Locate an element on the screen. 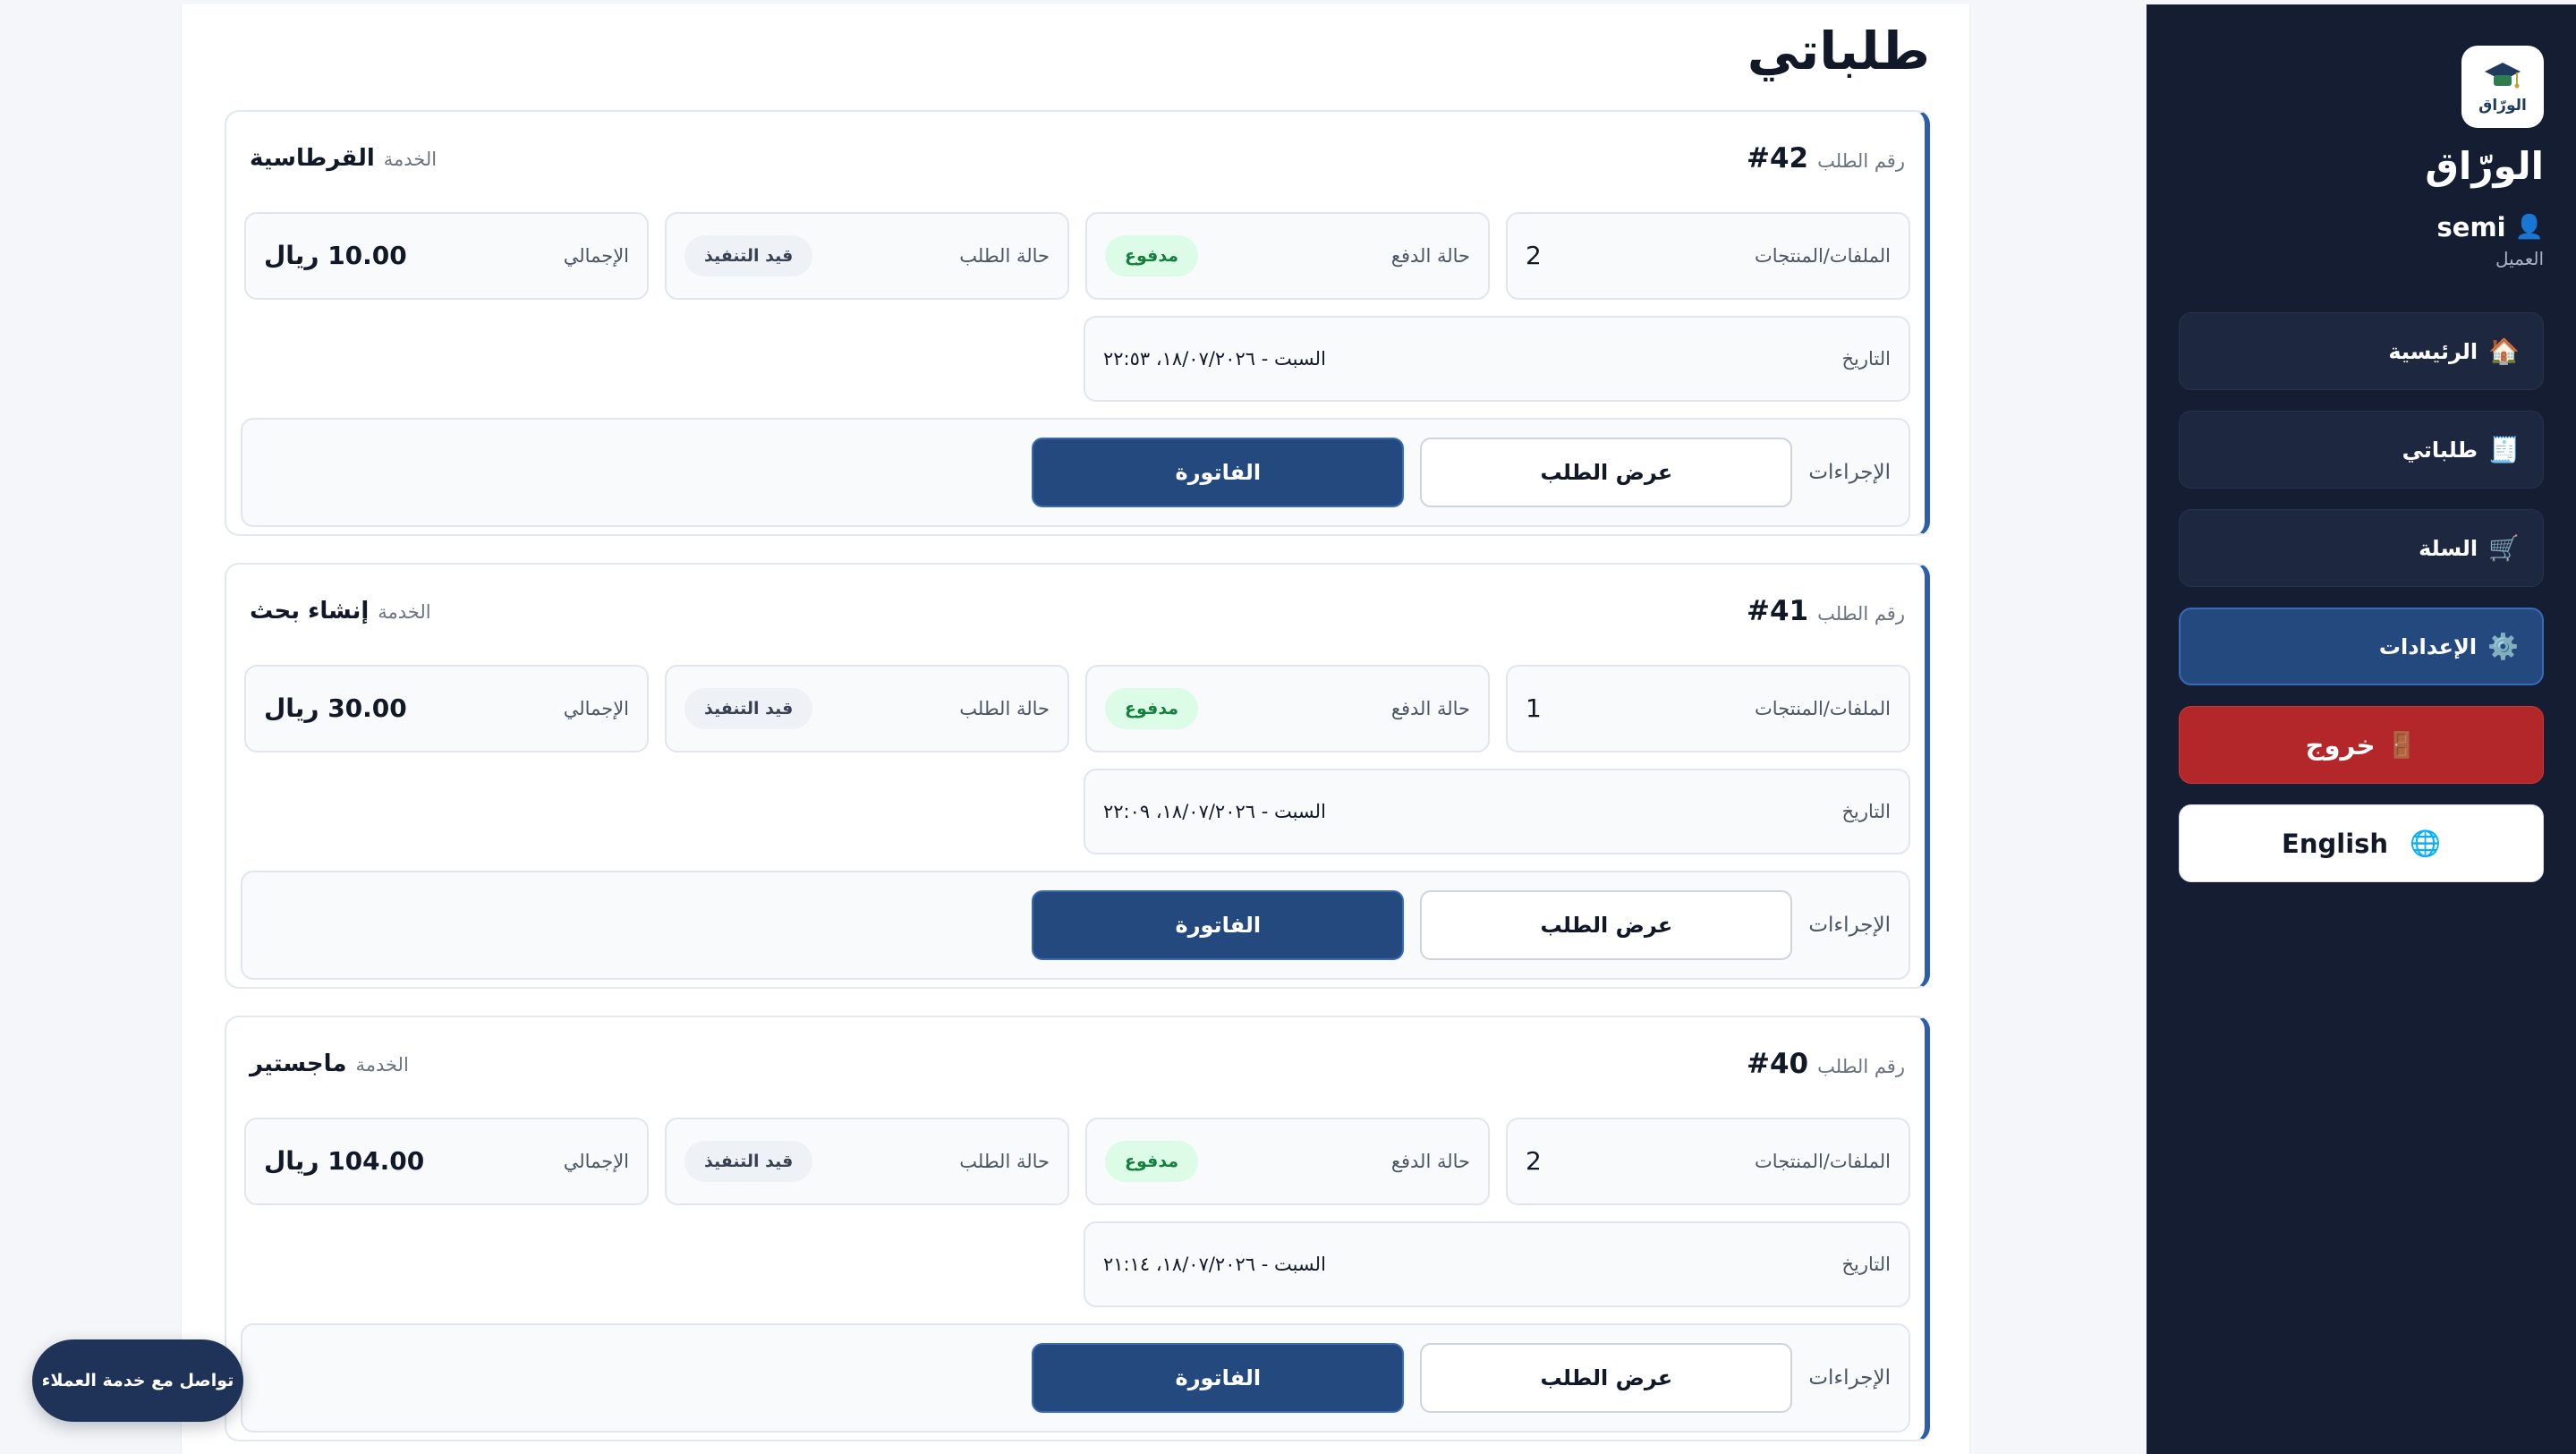  order-date: السبت - ١٨/٠٧/٢٠٢٦، ٢١:١٤ is located at coordinates (1214, 1264).